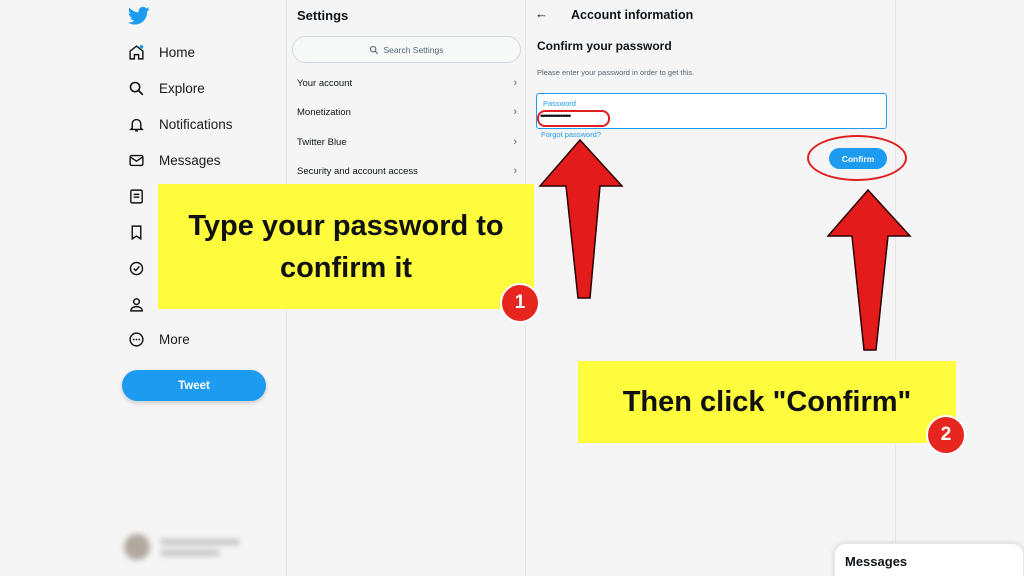  What do you see at coordinates (581, 218) in the screenshot?
I see `arrow-up-to-password` at bounding box center [581, 218].